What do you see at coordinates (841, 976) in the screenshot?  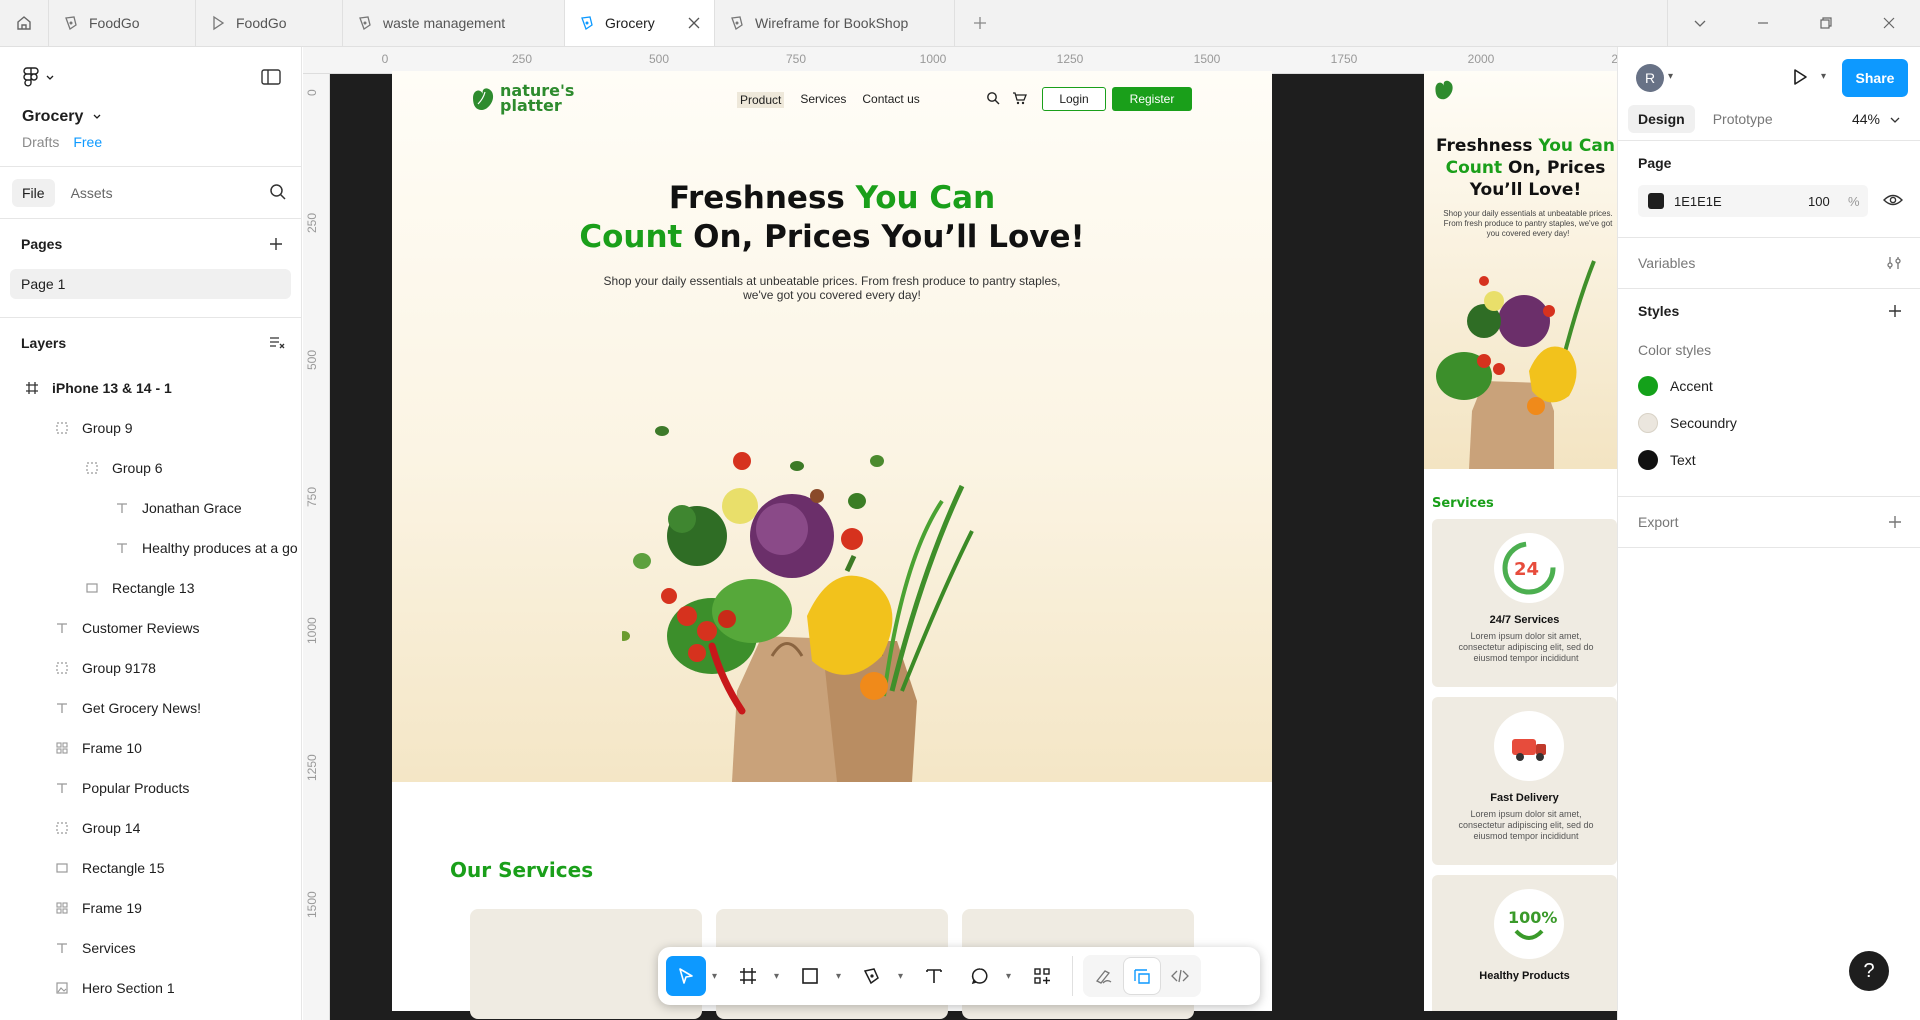 I see `shape-tool-menu: ▾` at bounding box center [841, 976].